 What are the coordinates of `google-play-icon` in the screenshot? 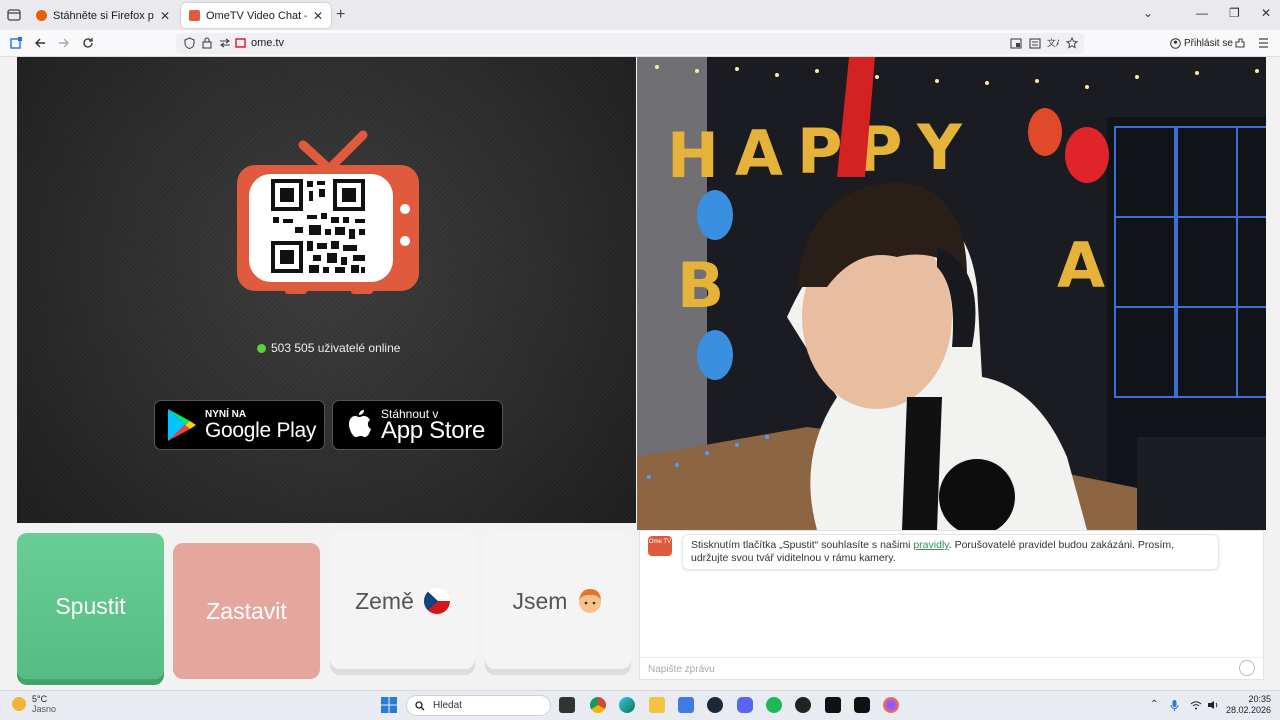 It's located at (182, 425).